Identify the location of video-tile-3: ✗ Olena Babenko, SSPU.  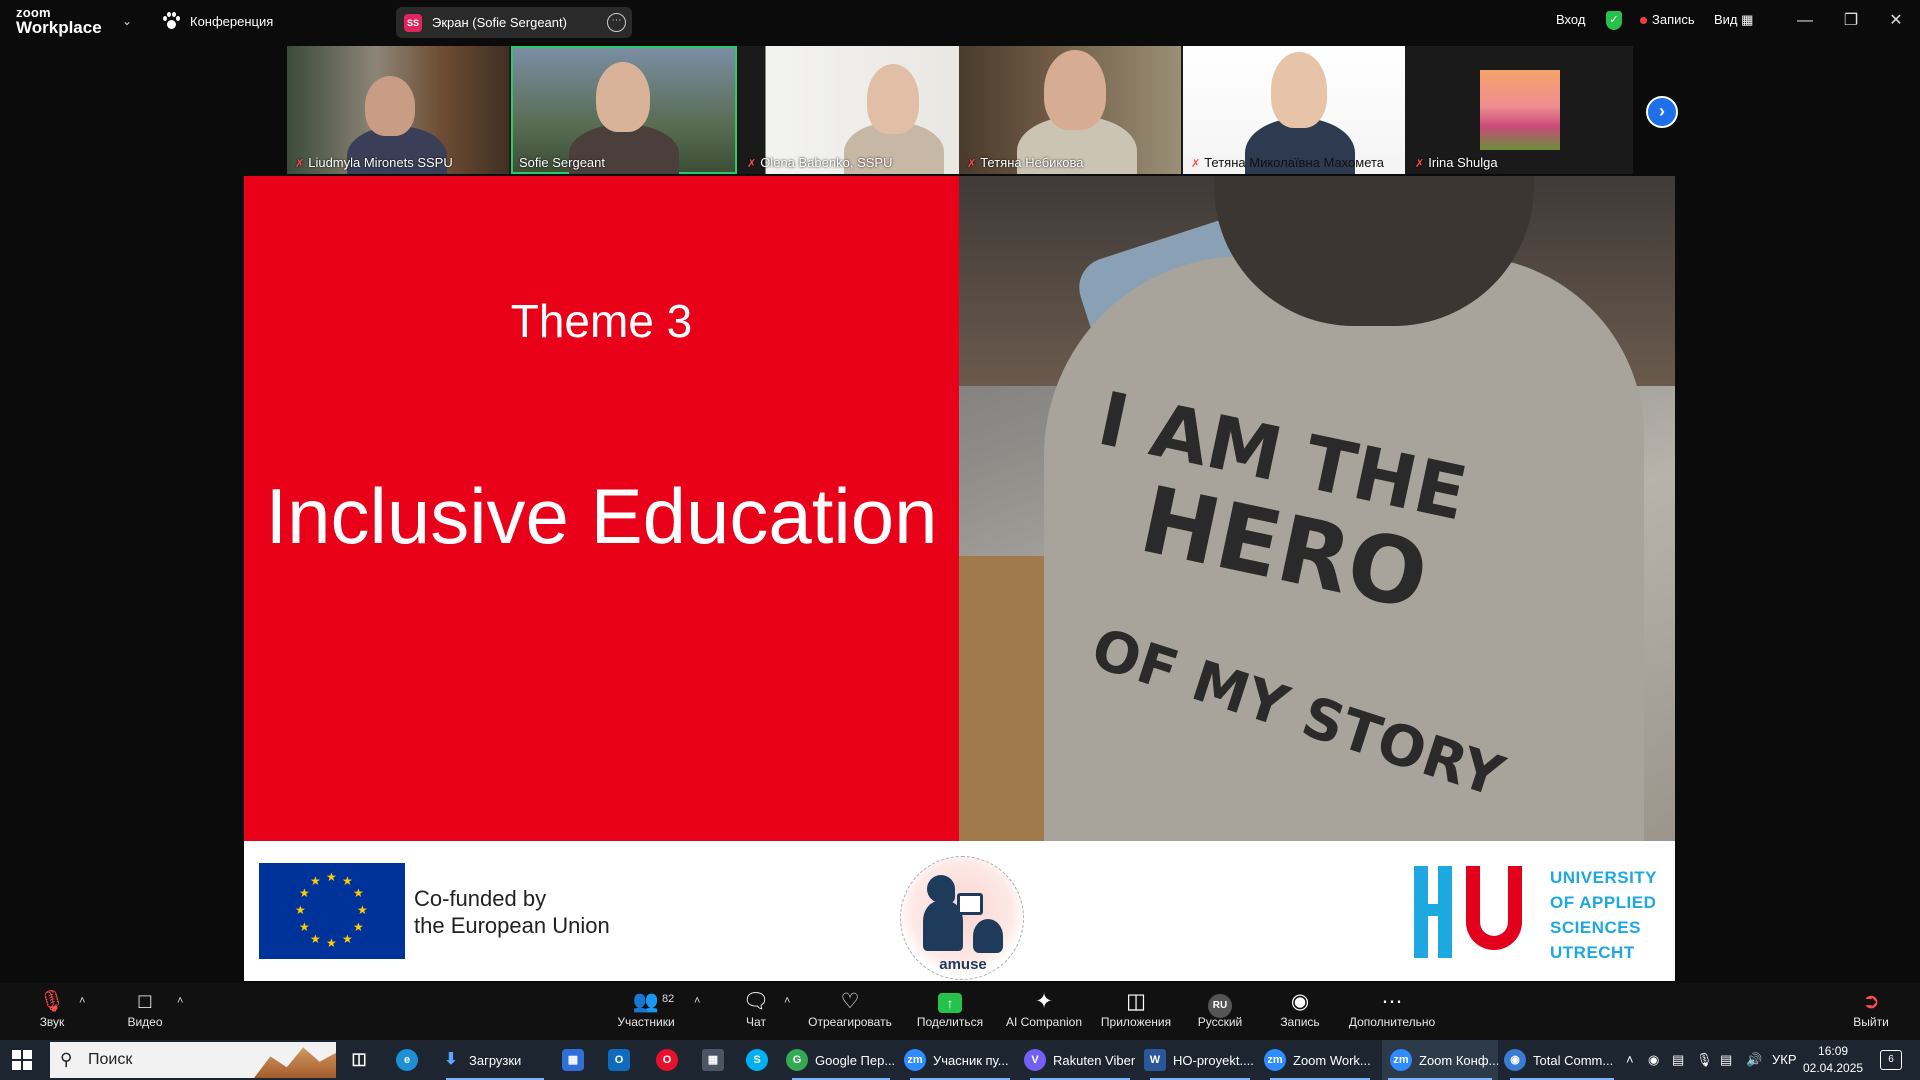
(850, 110).